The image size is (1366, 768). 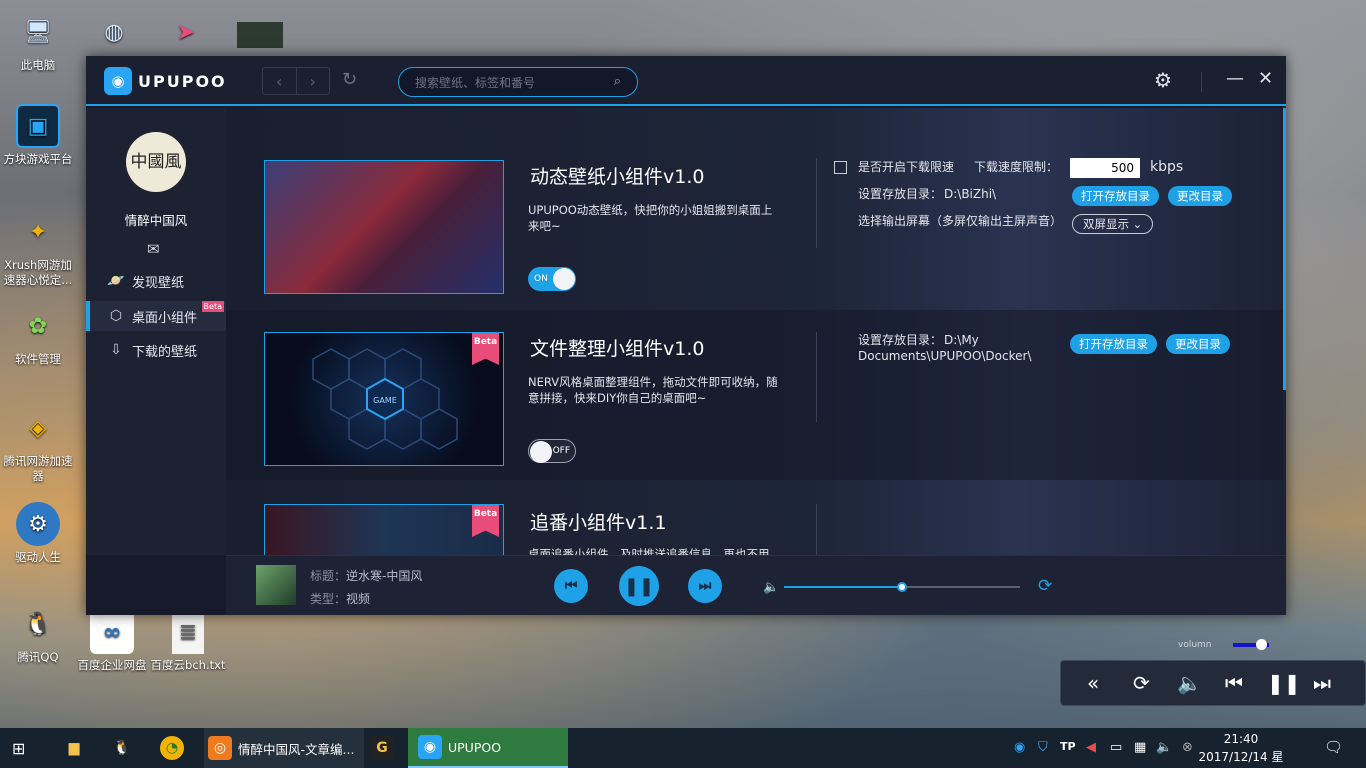 I want to click on xrush-icon: ✦, so click(x=38, y=232).